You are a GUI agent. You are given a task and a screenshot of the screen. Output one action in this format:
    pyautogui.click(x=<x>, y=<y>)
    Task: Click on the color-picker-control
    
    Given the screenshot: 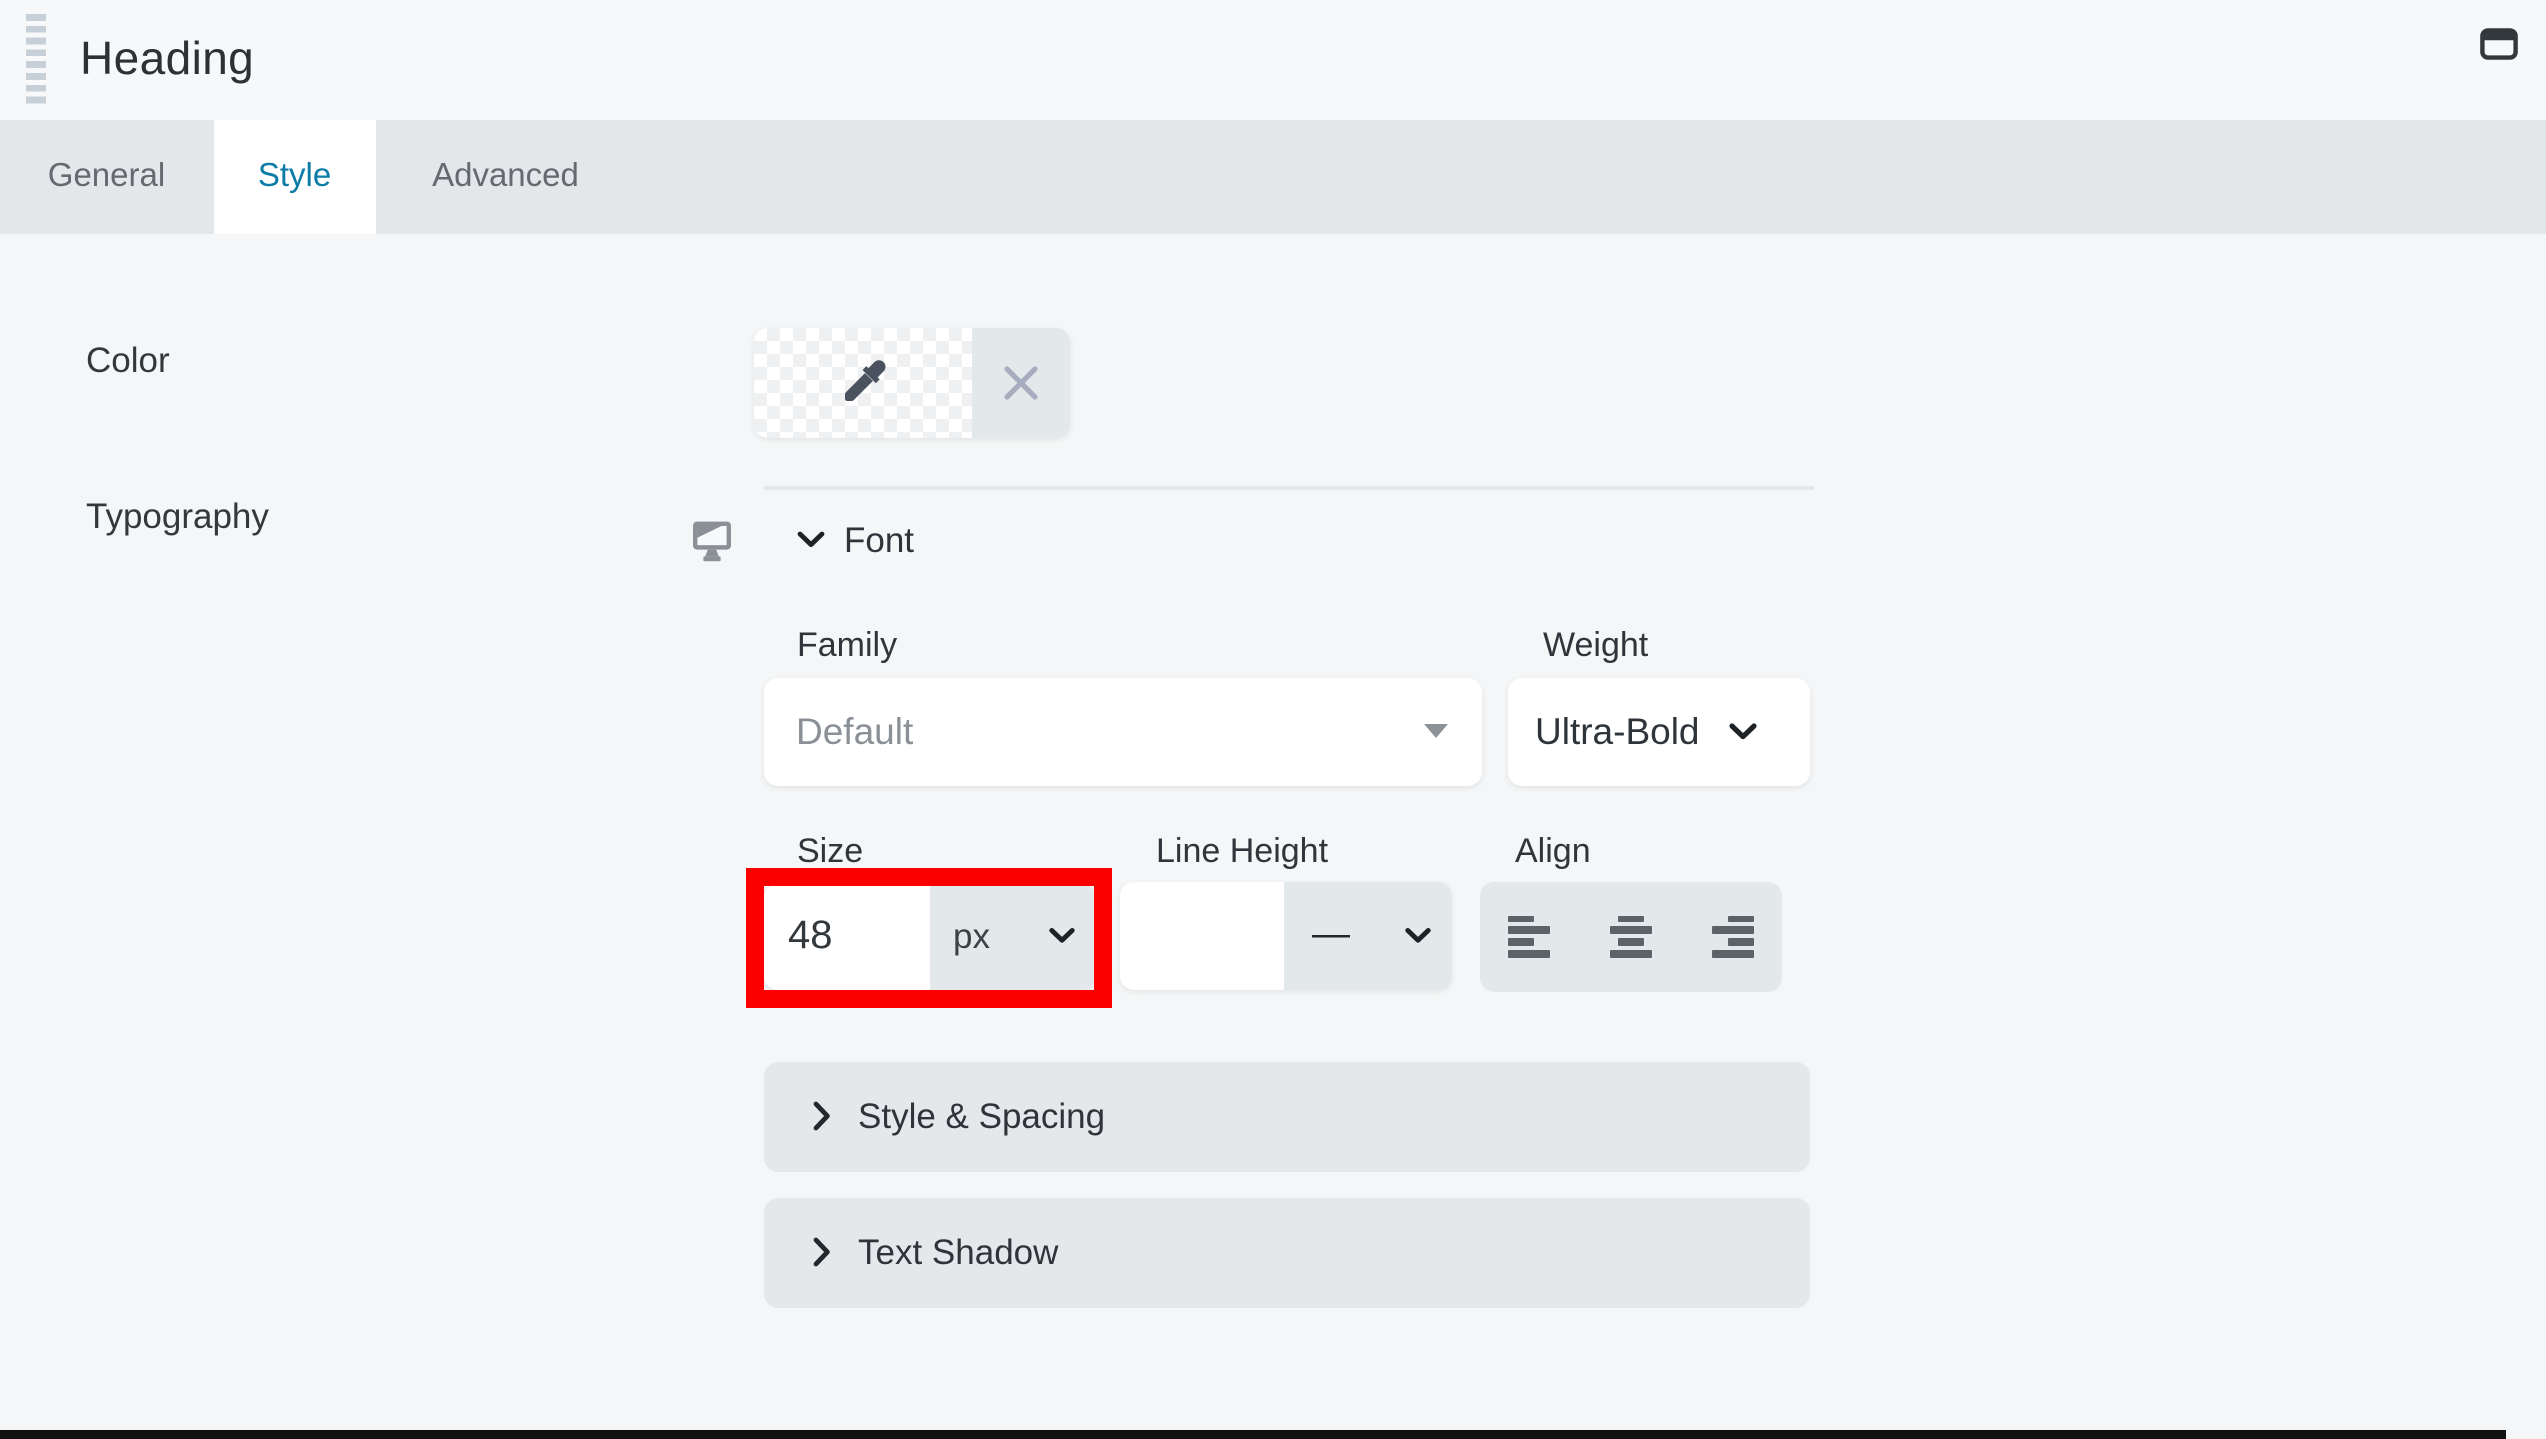 What is the action you would take?
    pyautogui.click(x=911, y=383)
    